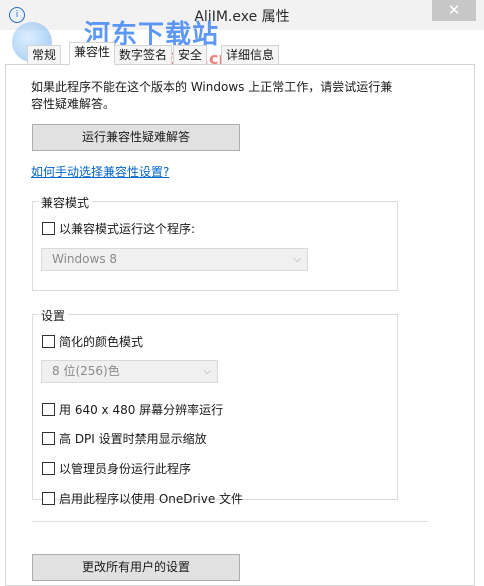 The image size is (484, 586). Describe the element at coordinates (136, 137) in the screenshot. I see `run-troubleshooter-button: 运行兼容性疑难解答` at that location.